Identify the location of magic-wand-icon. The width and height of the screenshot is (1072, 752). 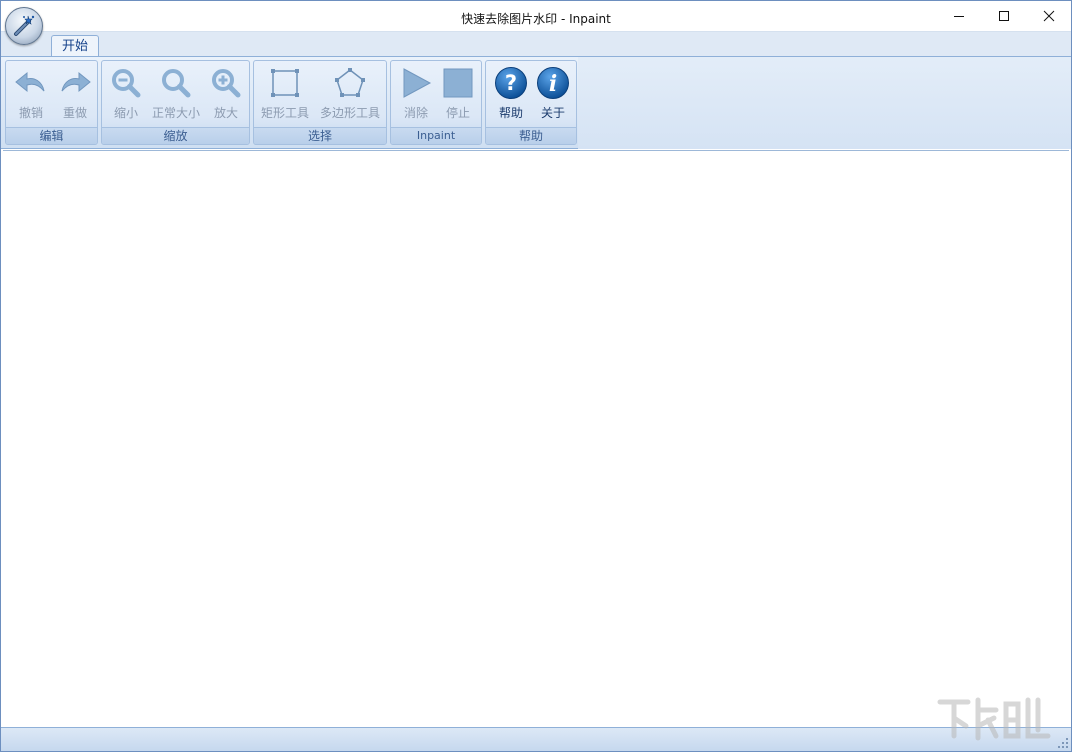
(24, 25).